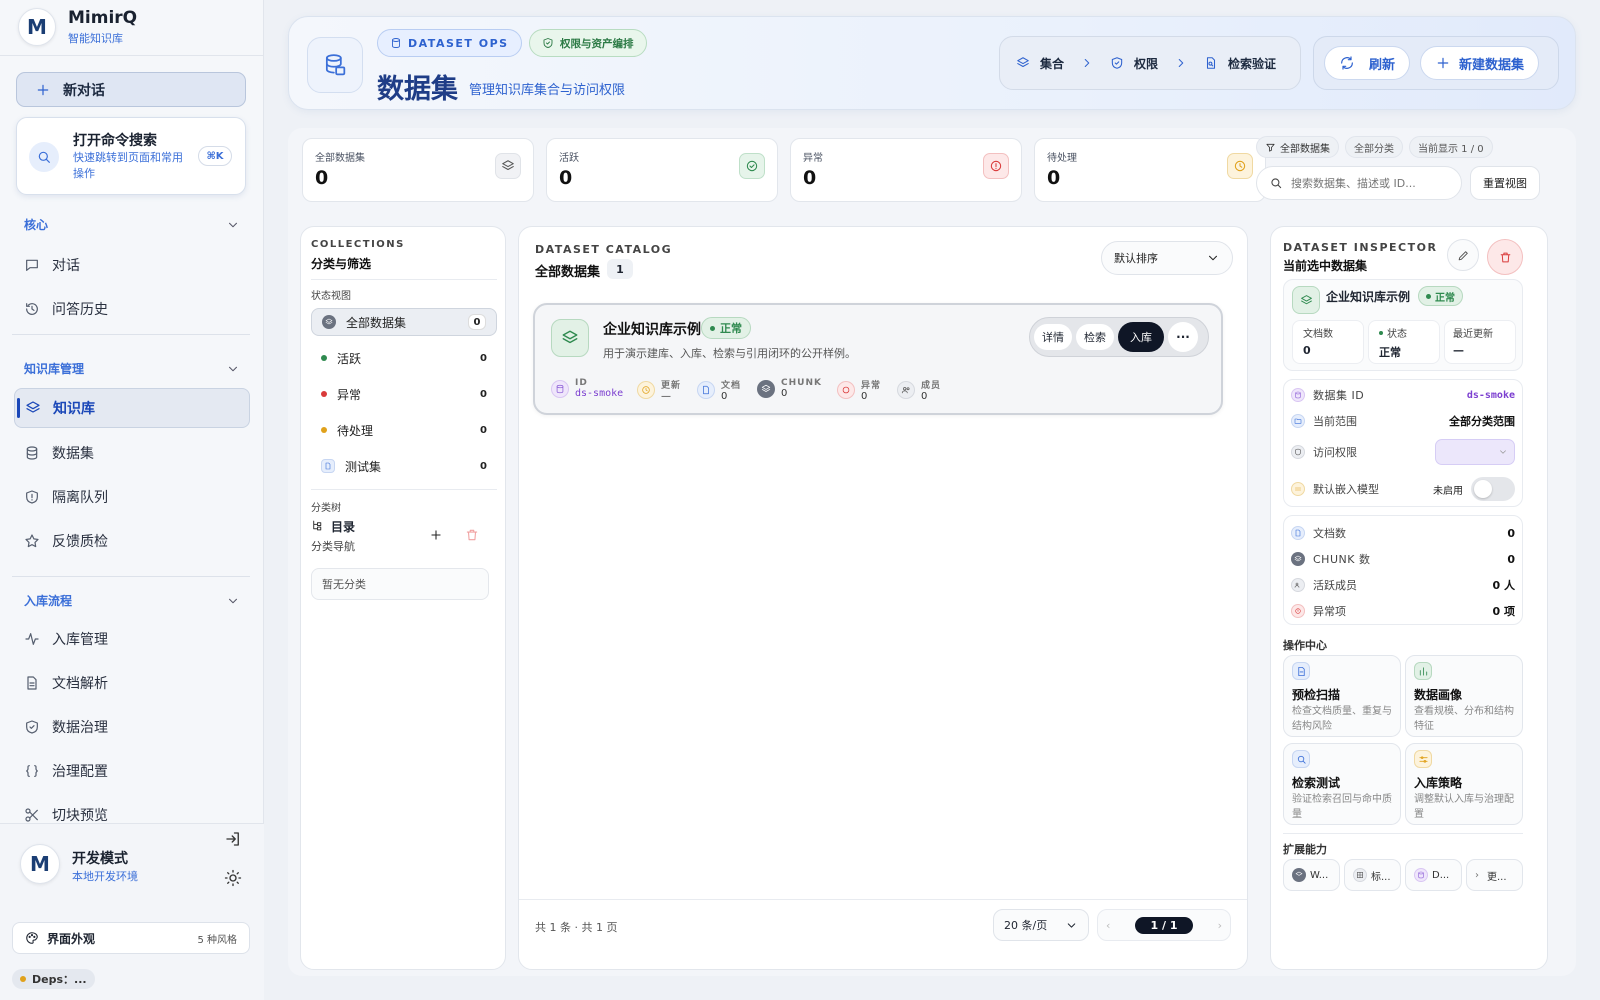  Describe the element at coordinates (132, 453) in the screenshot. I see `nav-datasets: 数据集` at that location.